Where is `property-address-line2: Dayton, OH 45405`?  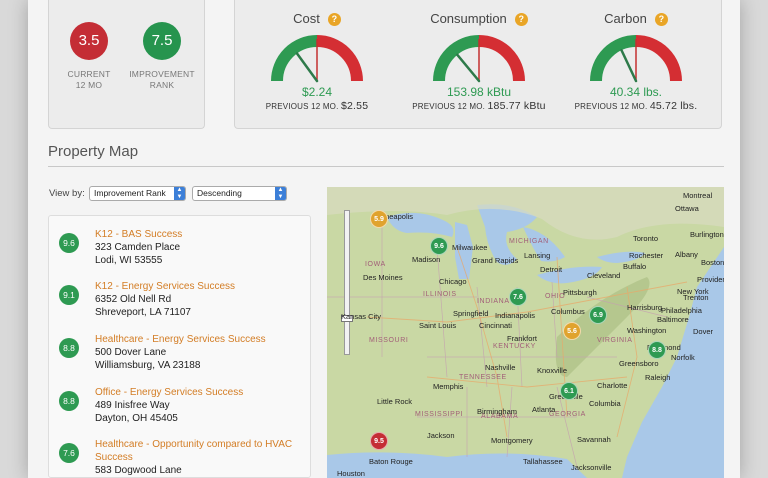 property-address-line2: Dayton, OH 45405 is located at coordinates (136, 418).